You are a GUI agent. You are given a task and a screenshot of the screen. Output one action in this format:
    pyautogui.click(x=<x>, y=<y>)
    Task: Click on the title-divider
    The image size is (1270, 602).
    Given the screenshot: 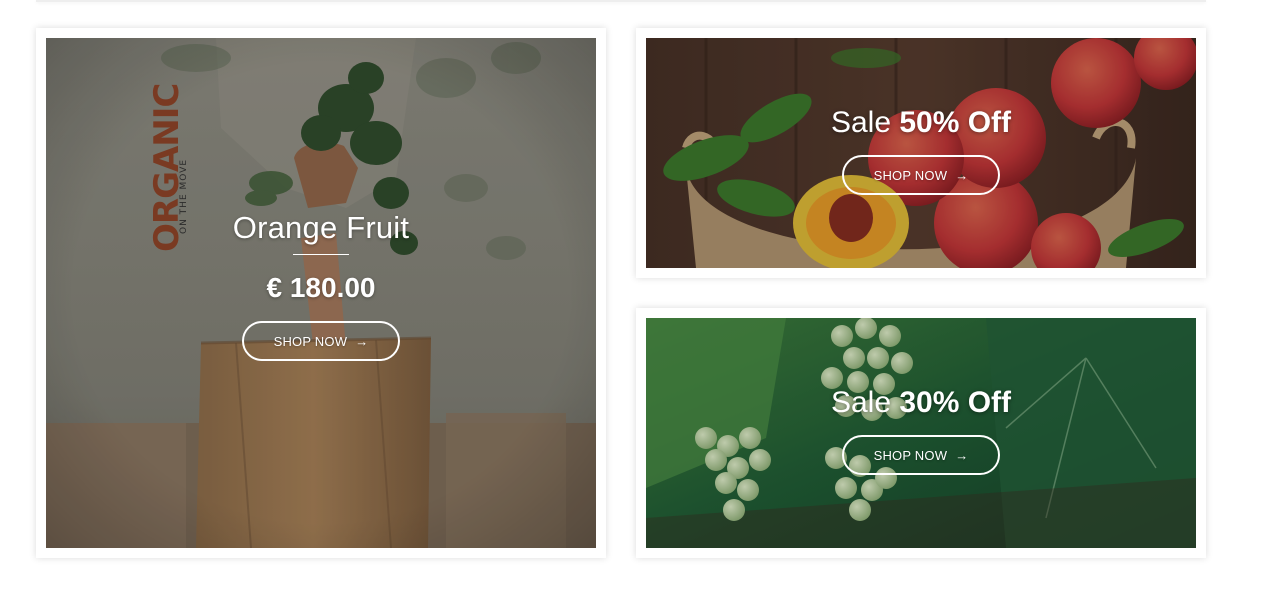 What is the action you would take?
    pyautogui.click(x=321, y=254)
    